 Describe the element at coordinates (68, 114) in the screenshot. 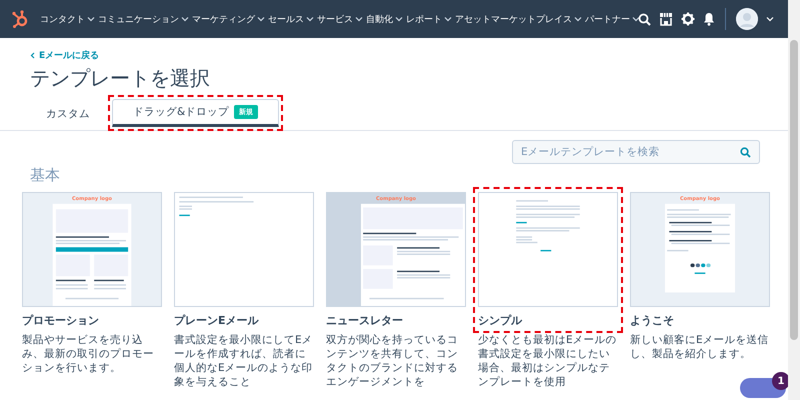

I see `tab: カスタム` at that location.